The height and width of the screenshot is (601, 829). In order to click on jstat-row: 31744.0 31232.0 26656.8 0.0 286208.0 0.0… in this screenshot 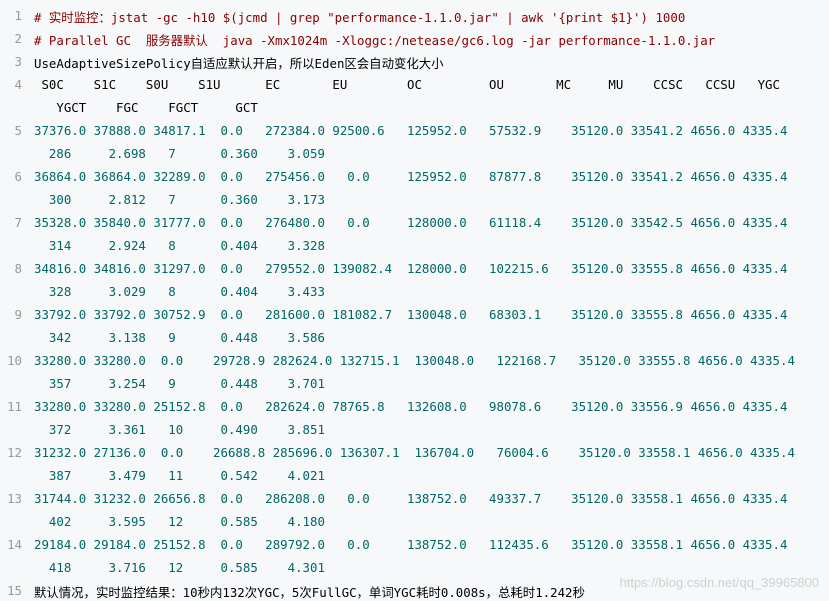, I will do `click(411, 498)`.